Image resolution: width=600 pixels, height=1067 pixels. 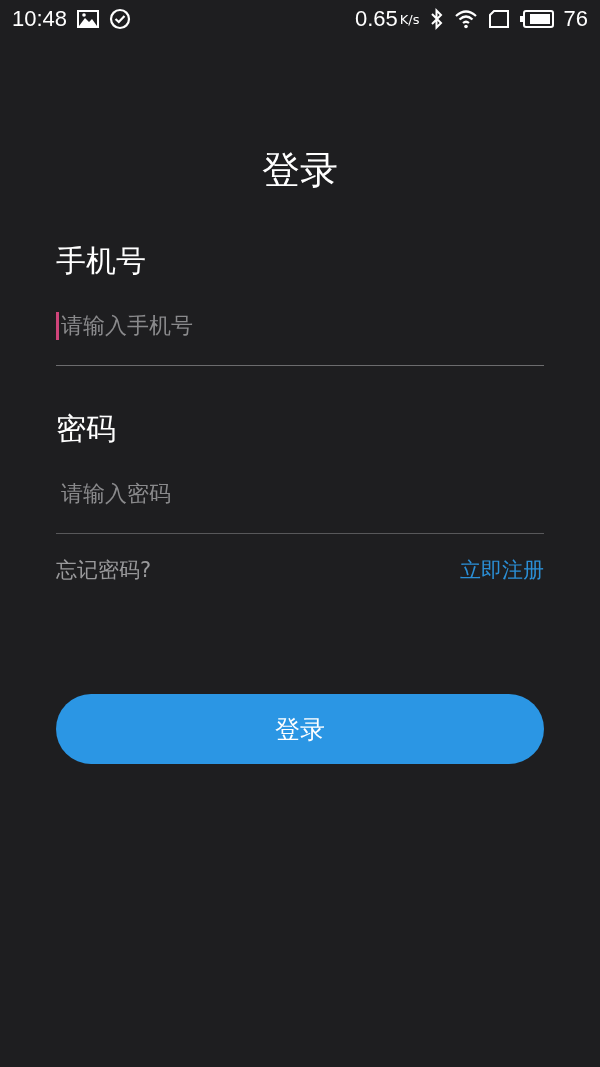 What do you see at coordinates (300, 729) in the screenshot?
I see `login-button: 登录` at bounding box center [300, 729].